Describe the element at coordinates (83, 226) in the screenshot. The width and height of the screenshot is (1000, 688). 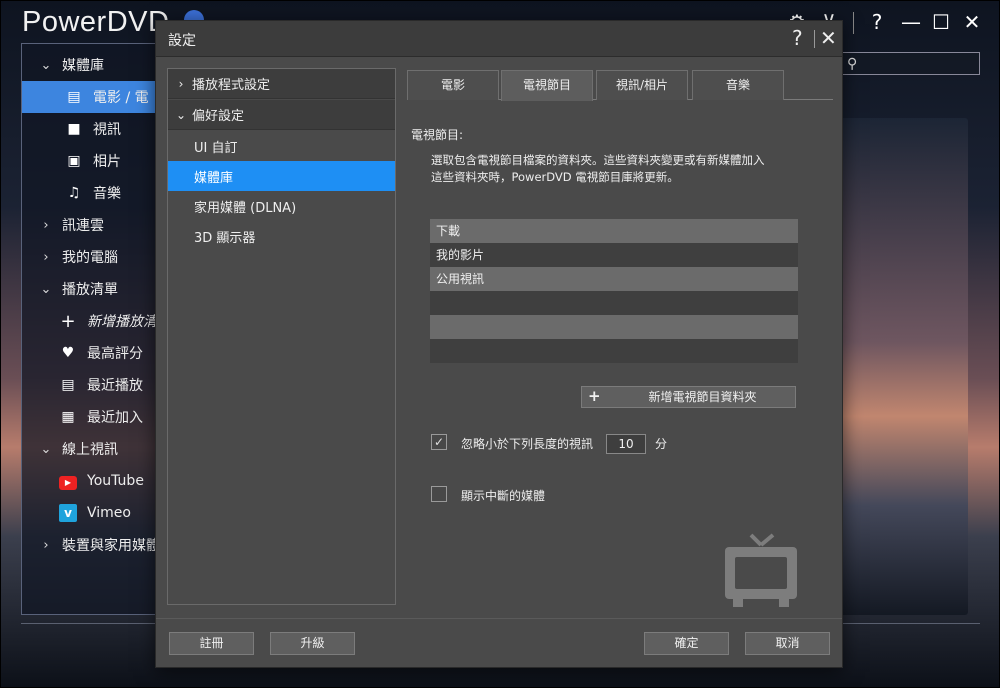
I see `sidebar-item-label: 訊連雲` at that location.